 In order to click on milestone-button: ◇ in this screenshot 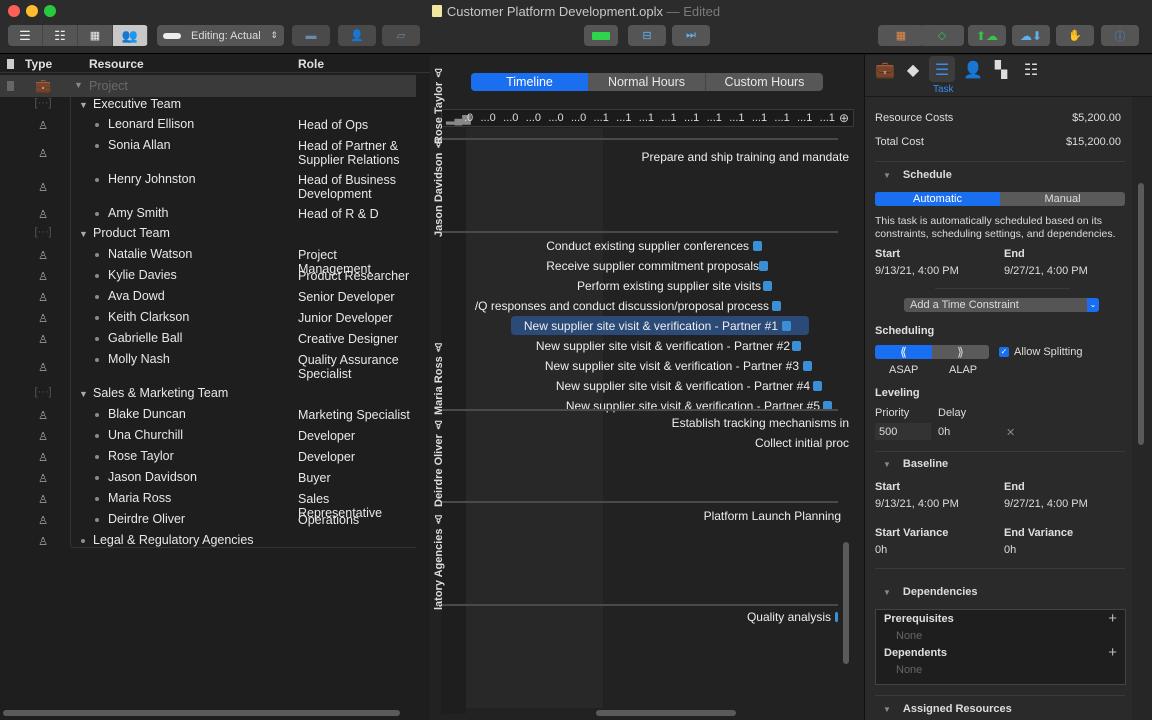, I will do `click(942, 35)`.